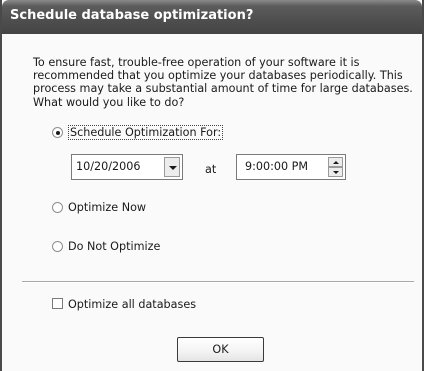 The height and width of the screenshot is (371, 424). What do you see at coordinates (132, 15) in the screenshot?
I see `dialog-title: Schedule database optimization?` at bounding box center [132, 15].